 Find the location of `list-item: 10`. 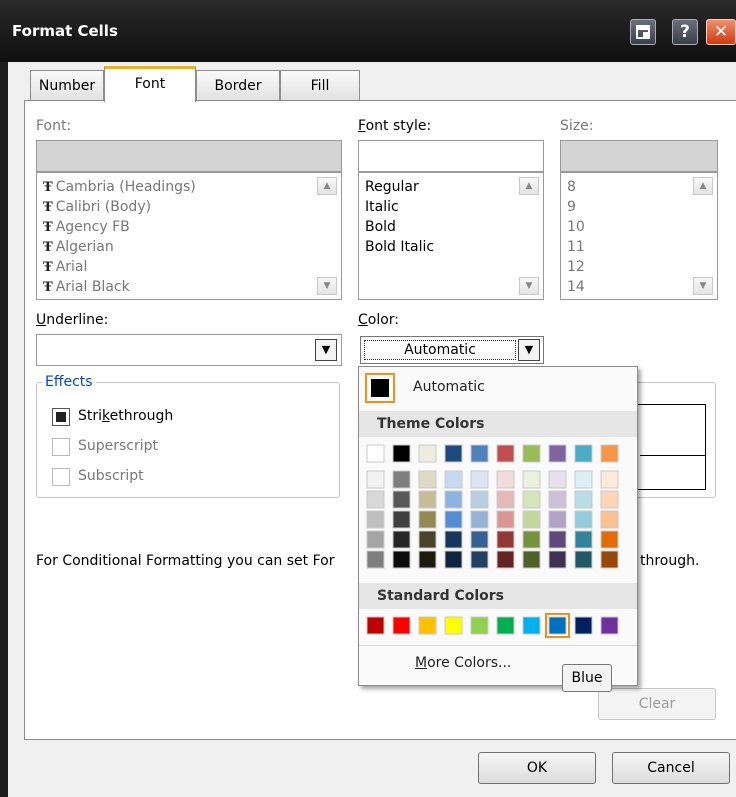

list-item: 10 is located at coordinates (576, 227).